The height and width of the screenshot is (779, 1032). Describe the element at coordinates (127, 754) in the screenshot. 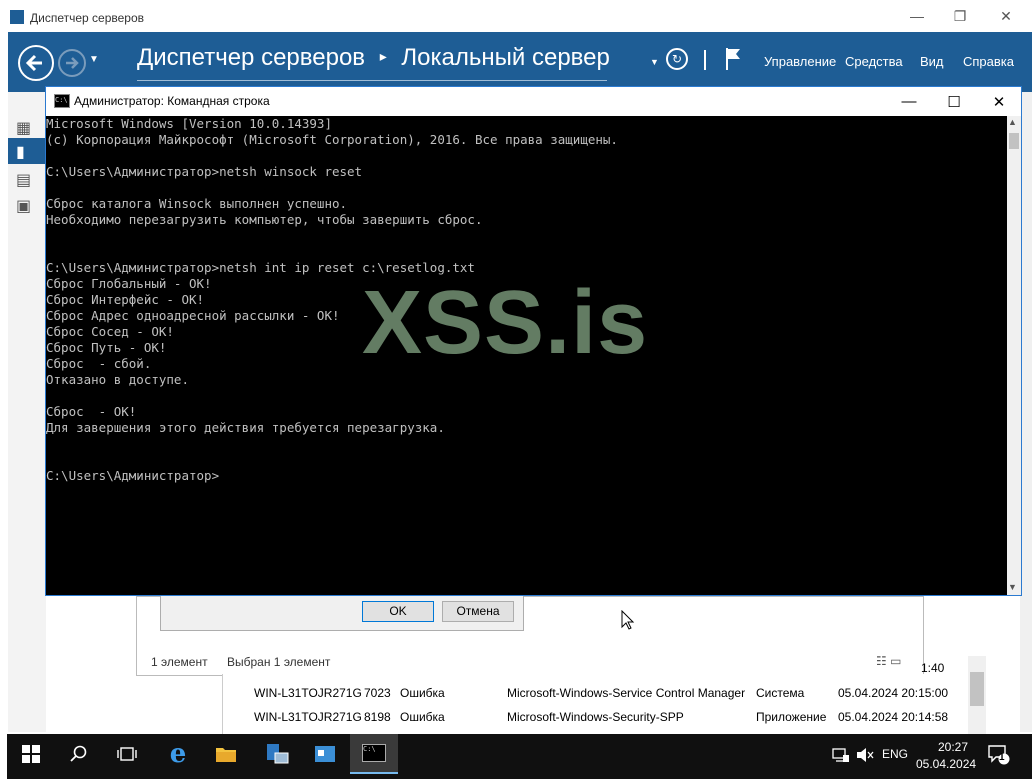

I see `task-view-icon` at that location.